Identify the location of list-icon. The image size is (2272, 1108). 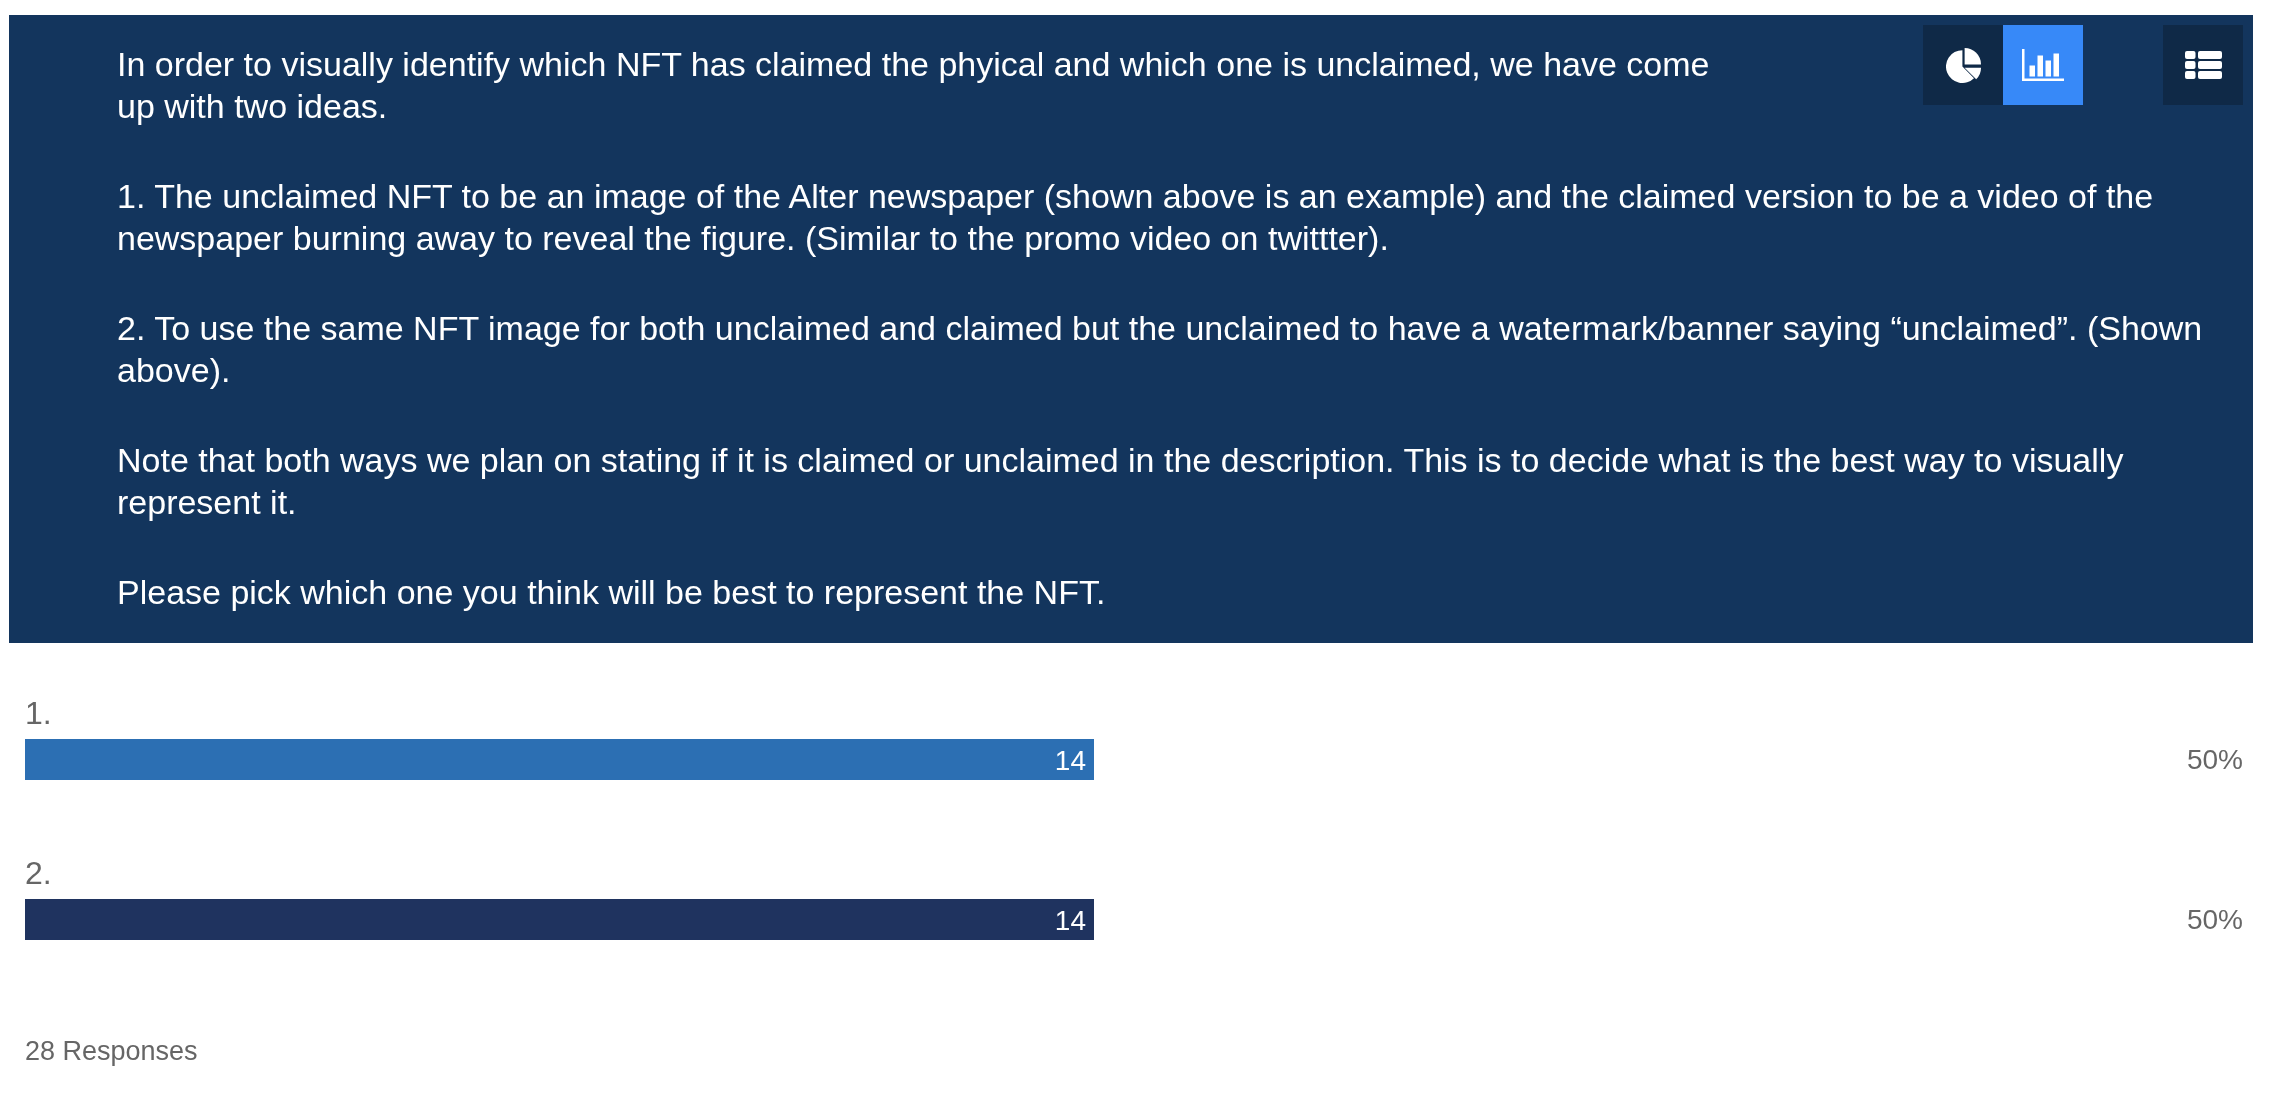
(2203, 65).